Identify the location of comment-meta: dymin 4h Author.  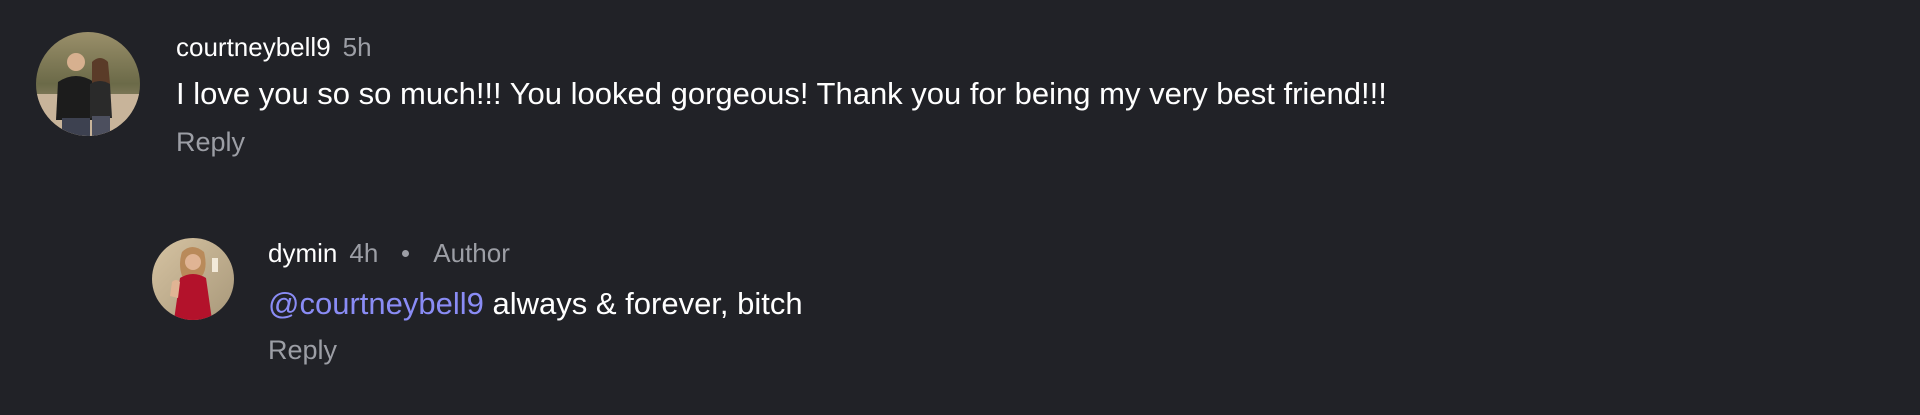
(535, 253).